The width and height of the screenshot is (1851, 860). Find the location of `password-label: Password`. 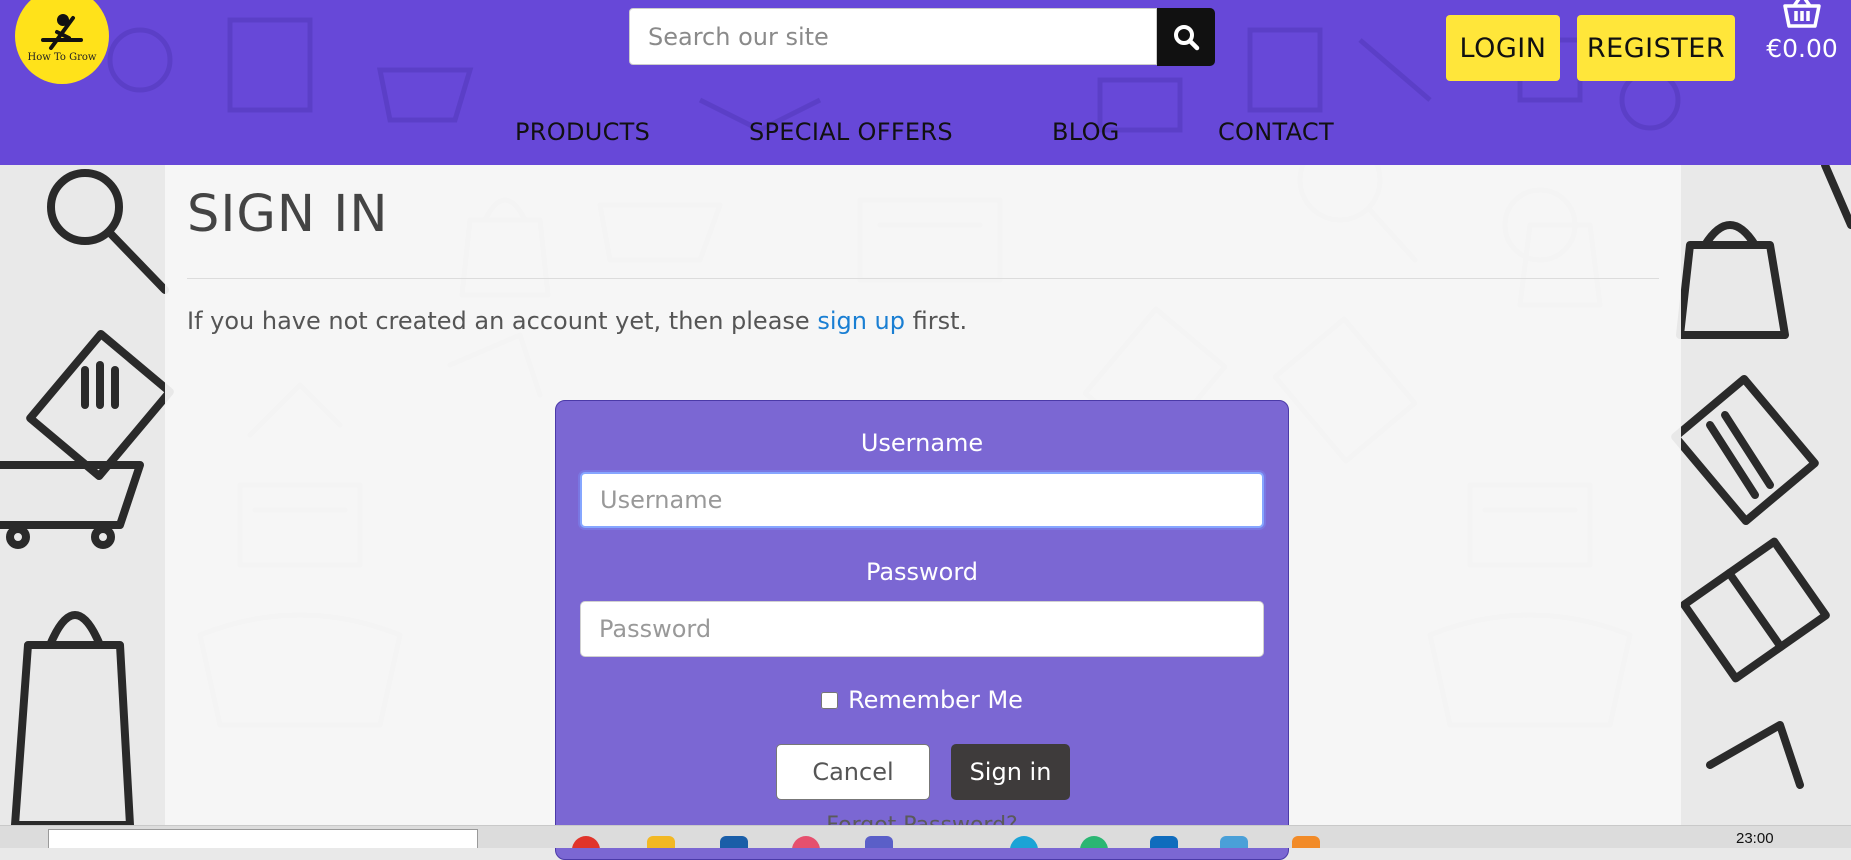

password-label: Password is located at coordinates (922, 572).